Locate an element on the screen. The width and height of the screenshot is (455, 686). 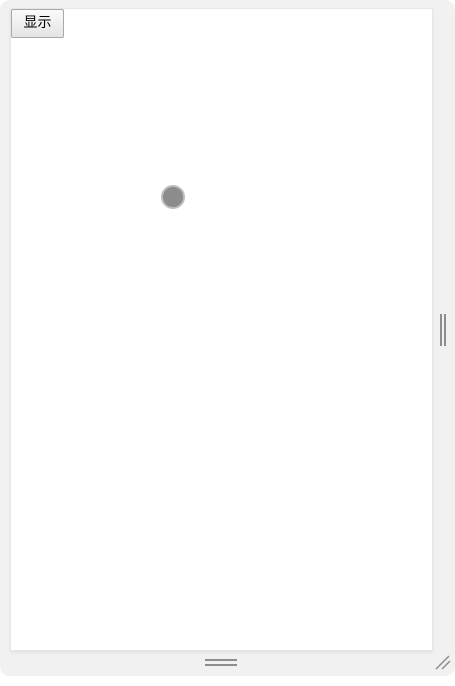
resize-handle-bottom is located at coordinates (222, 663).